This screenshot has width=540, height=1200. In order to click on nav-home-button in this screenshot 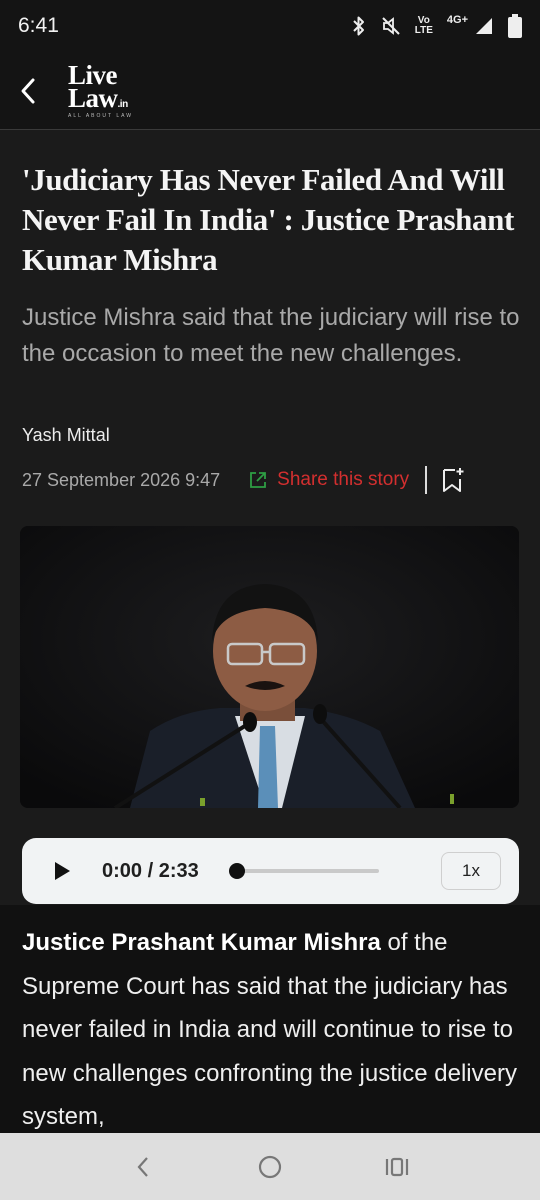, I will do `click(270, 1167)`.